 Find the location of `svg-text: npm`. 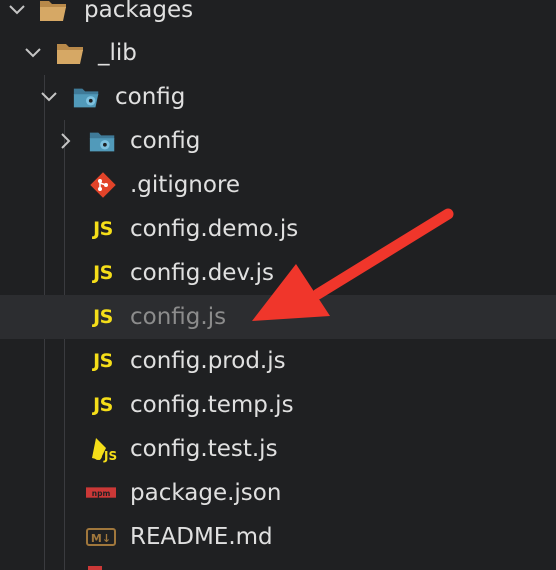

svg-text: npm is located at coordinates (101, 493).